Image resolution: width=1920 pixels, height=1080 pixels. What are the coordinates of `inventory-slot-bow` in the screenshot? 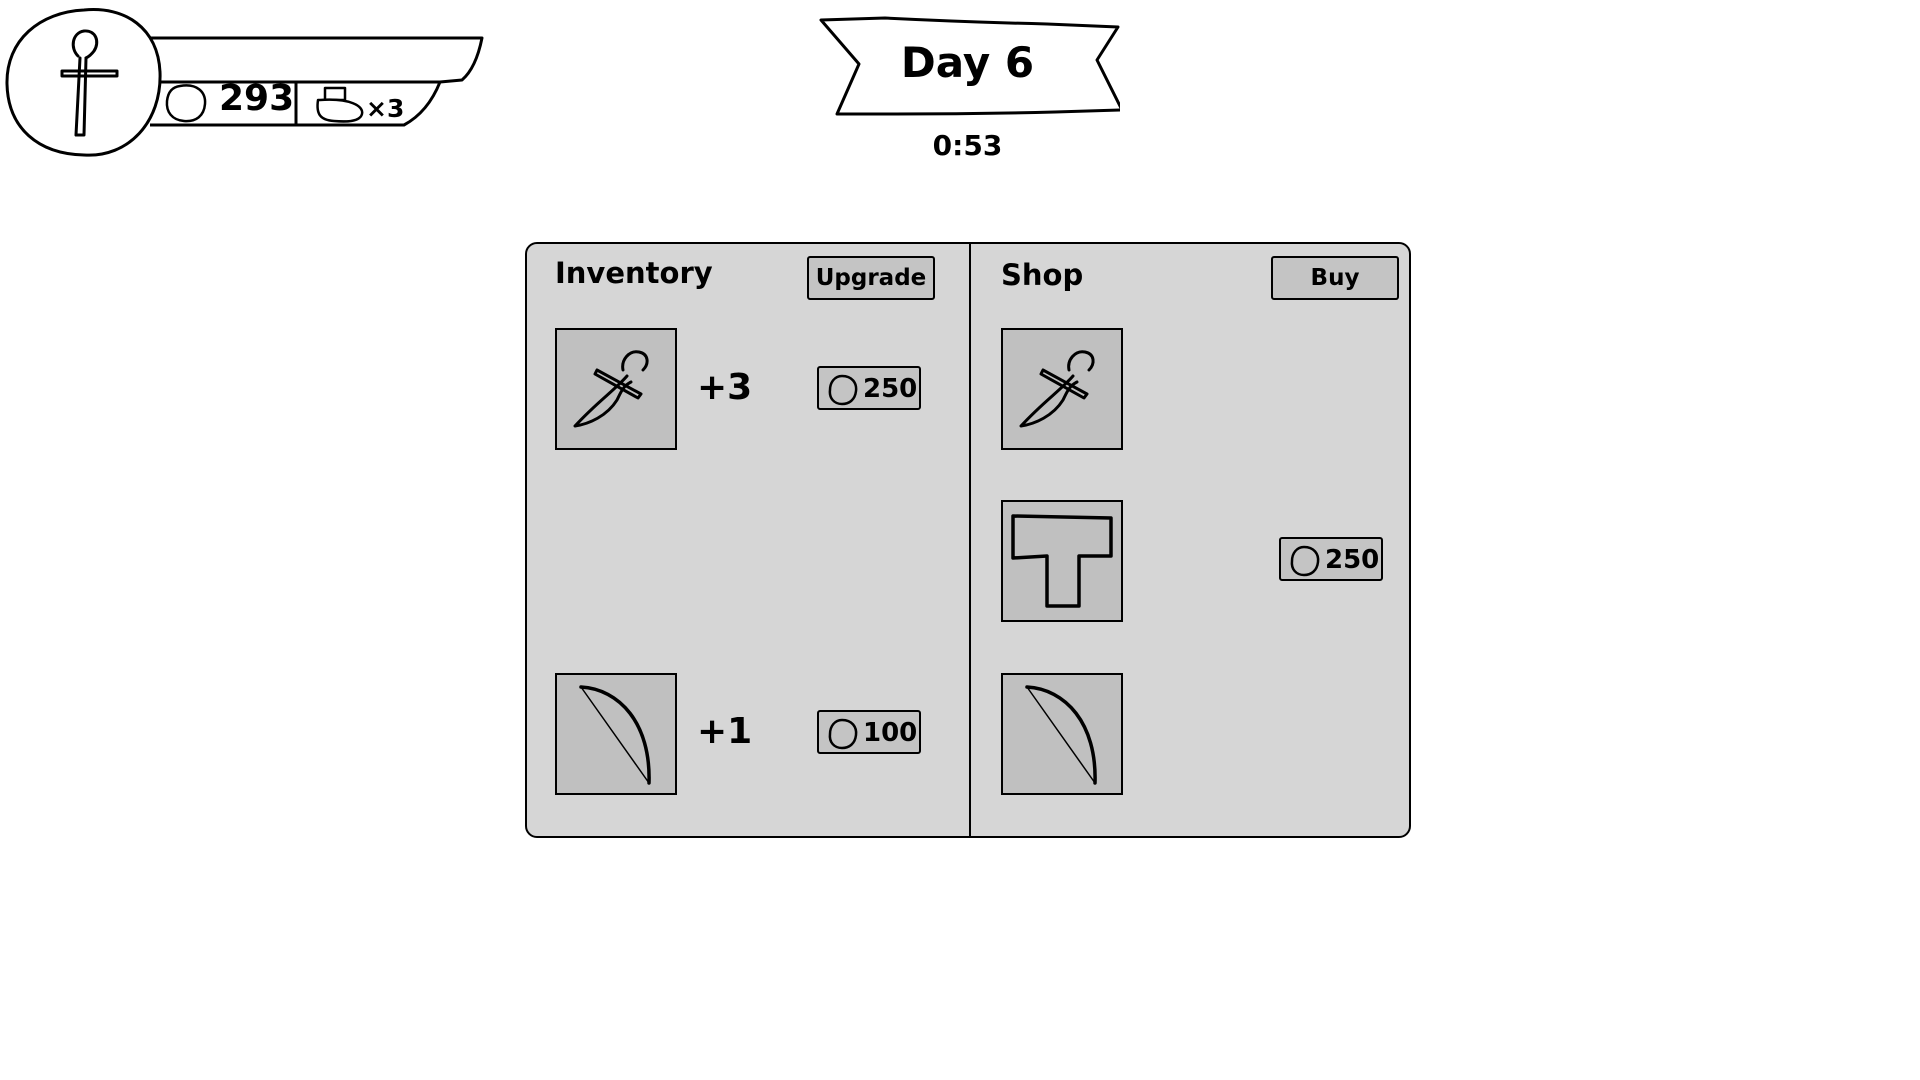 It's located at (616, 734).